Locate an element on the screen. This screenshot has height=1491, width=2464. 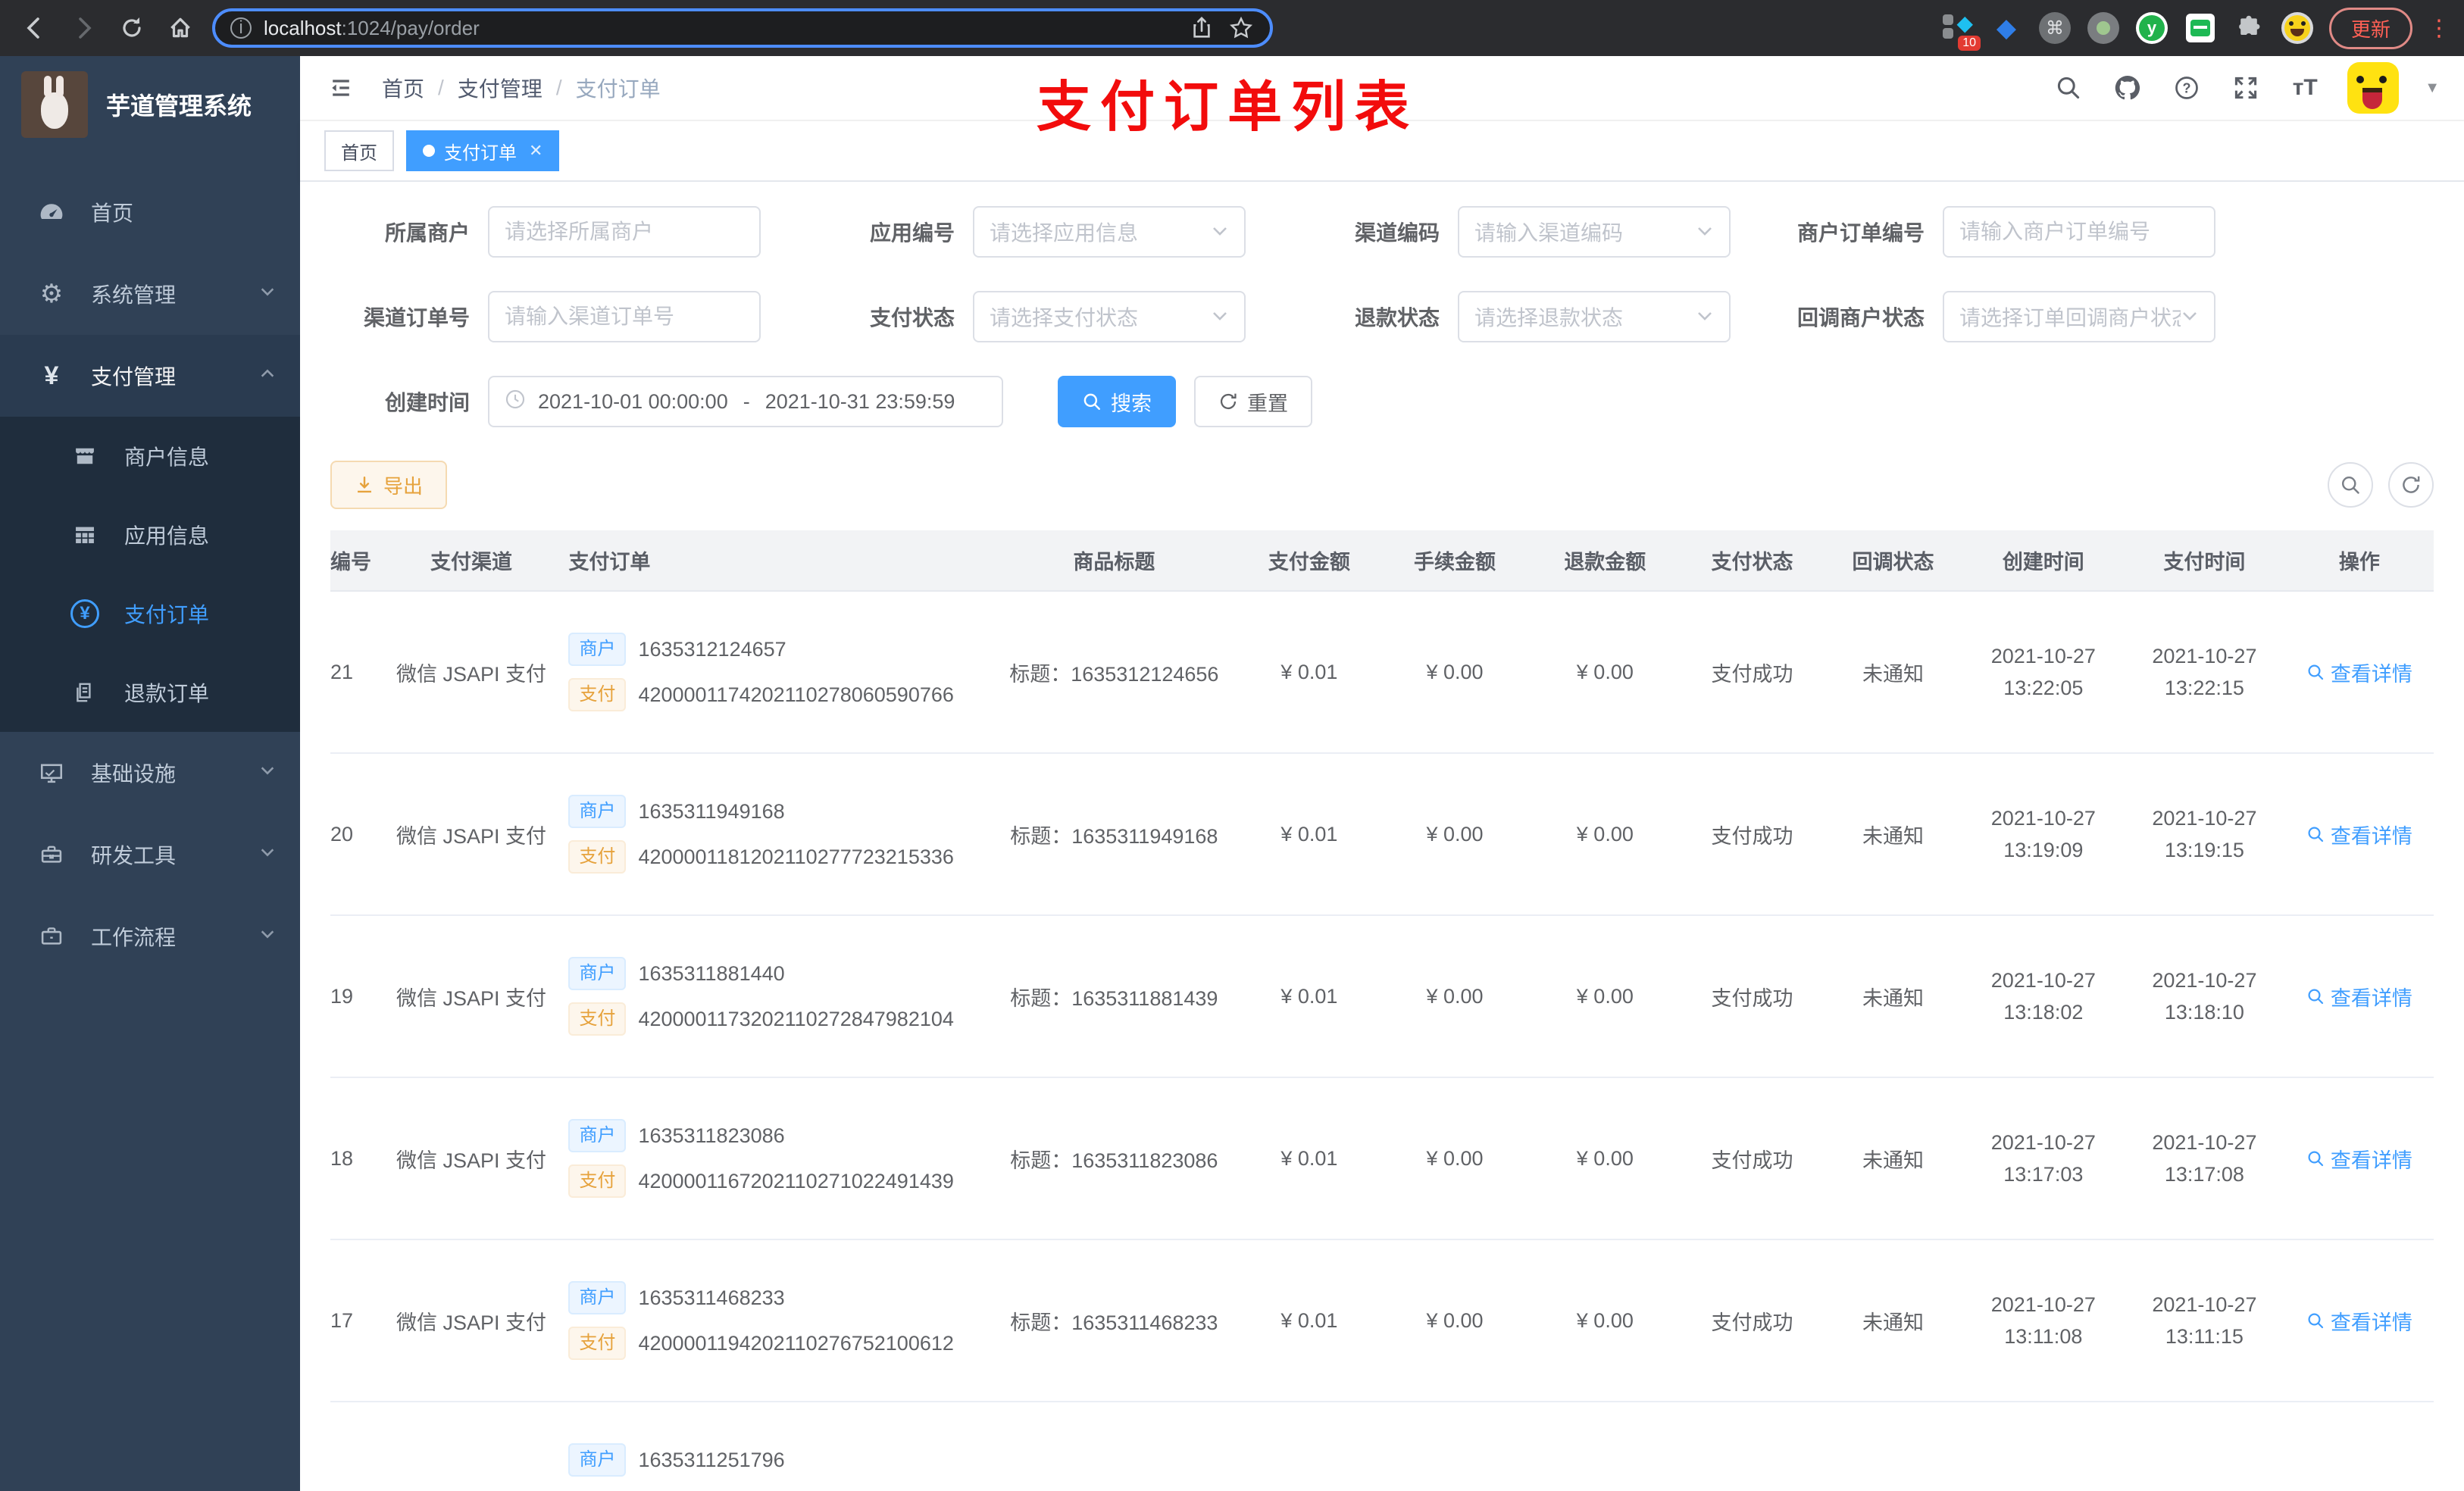
merchant-input is located at coordinates (624, 232).